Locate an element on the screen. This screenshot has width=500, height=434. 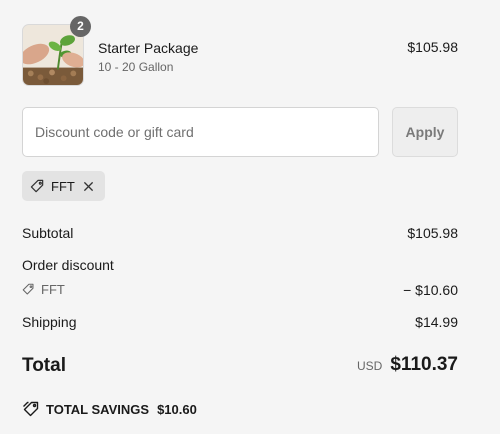
close-icon is located at coordinates (88, 186).